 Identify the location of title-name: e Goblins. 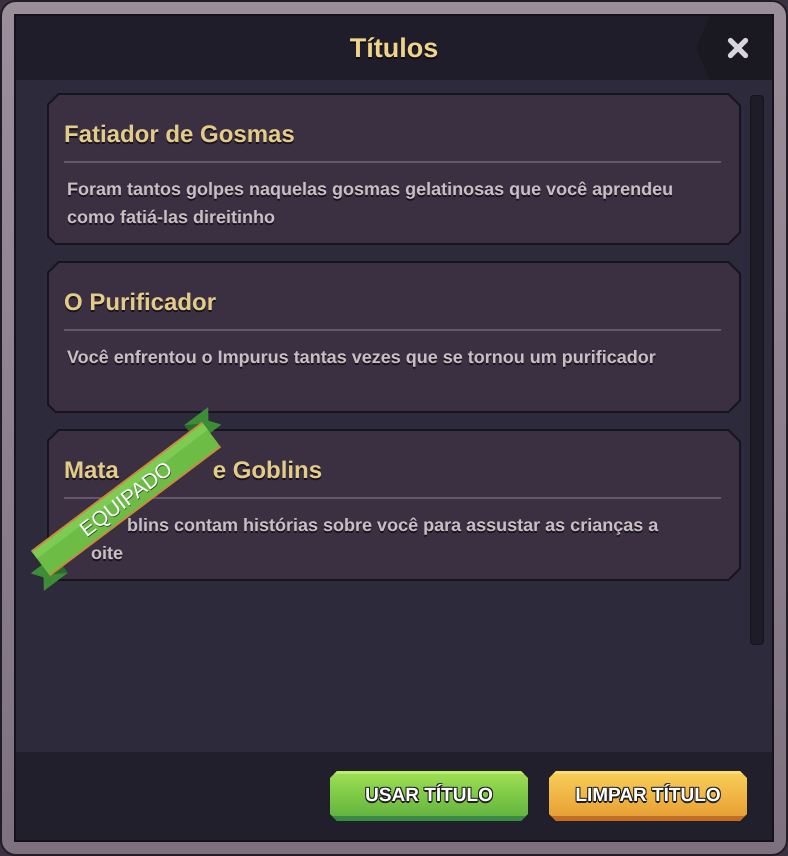
(267, 471).